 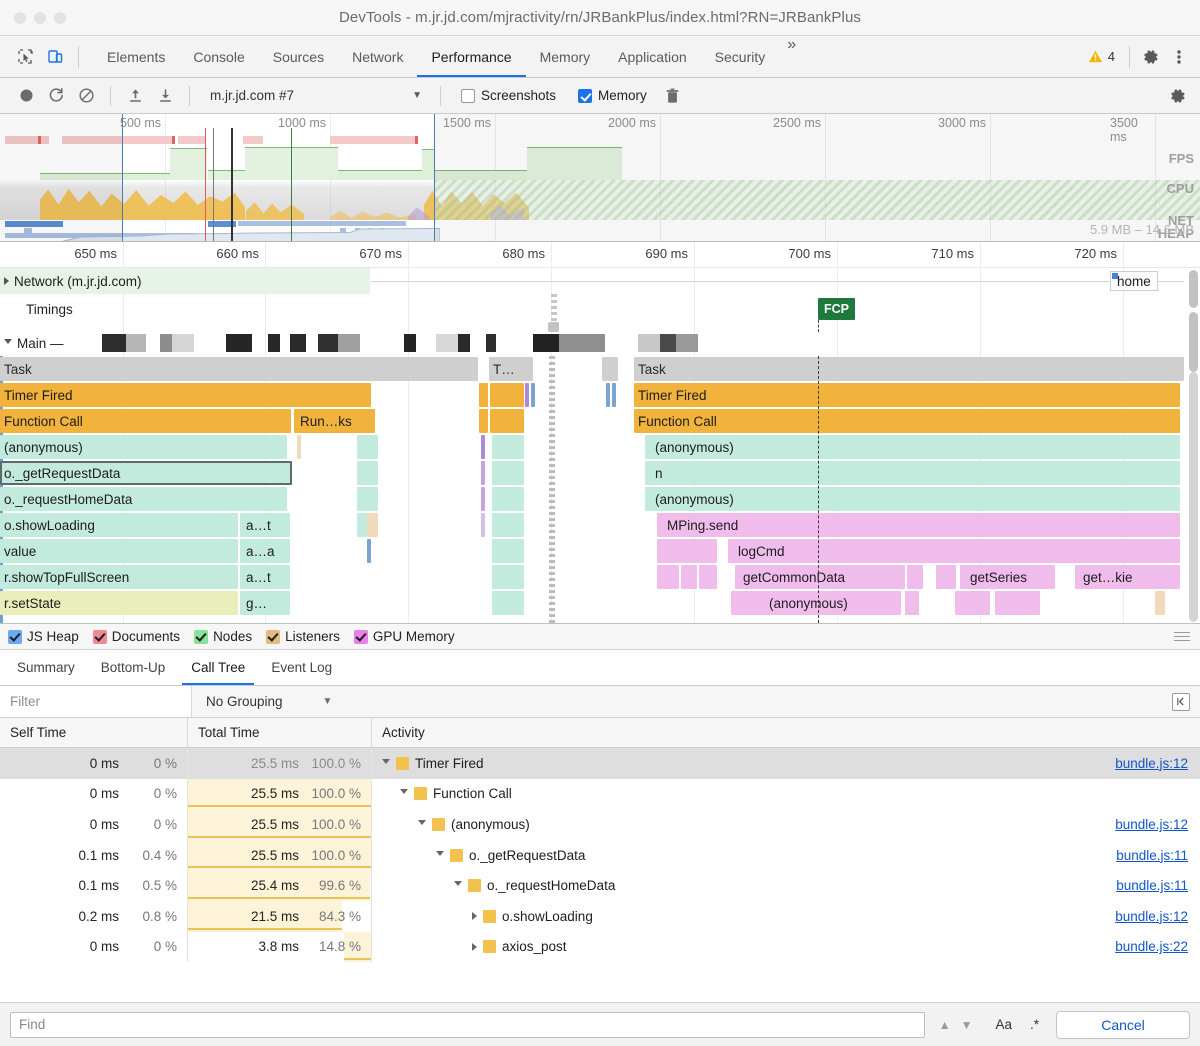 I want to click on grouping-selector: No Grouping ▼, so click(x=269, y=701).